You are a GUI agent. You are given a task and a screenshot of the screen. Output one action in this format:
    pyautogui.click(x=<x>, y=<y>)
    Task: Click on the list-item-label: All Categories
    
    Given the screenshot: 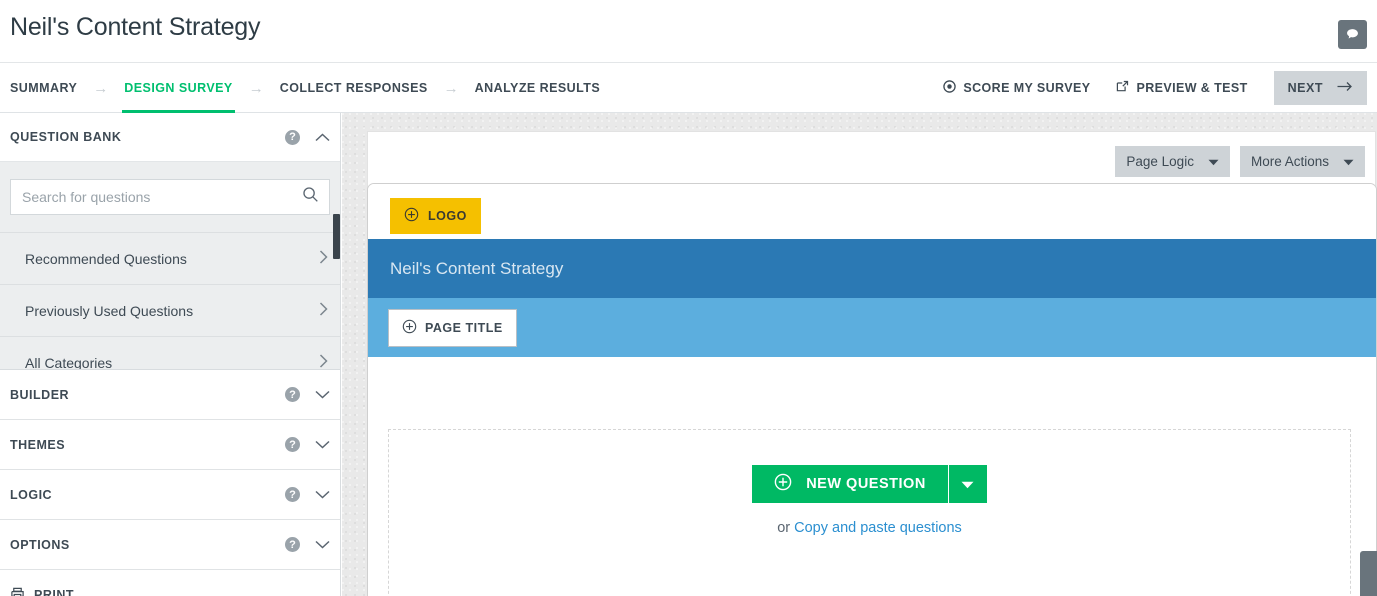 What is the action you would take?
    pyautogui.click(x=69, y=362)
    